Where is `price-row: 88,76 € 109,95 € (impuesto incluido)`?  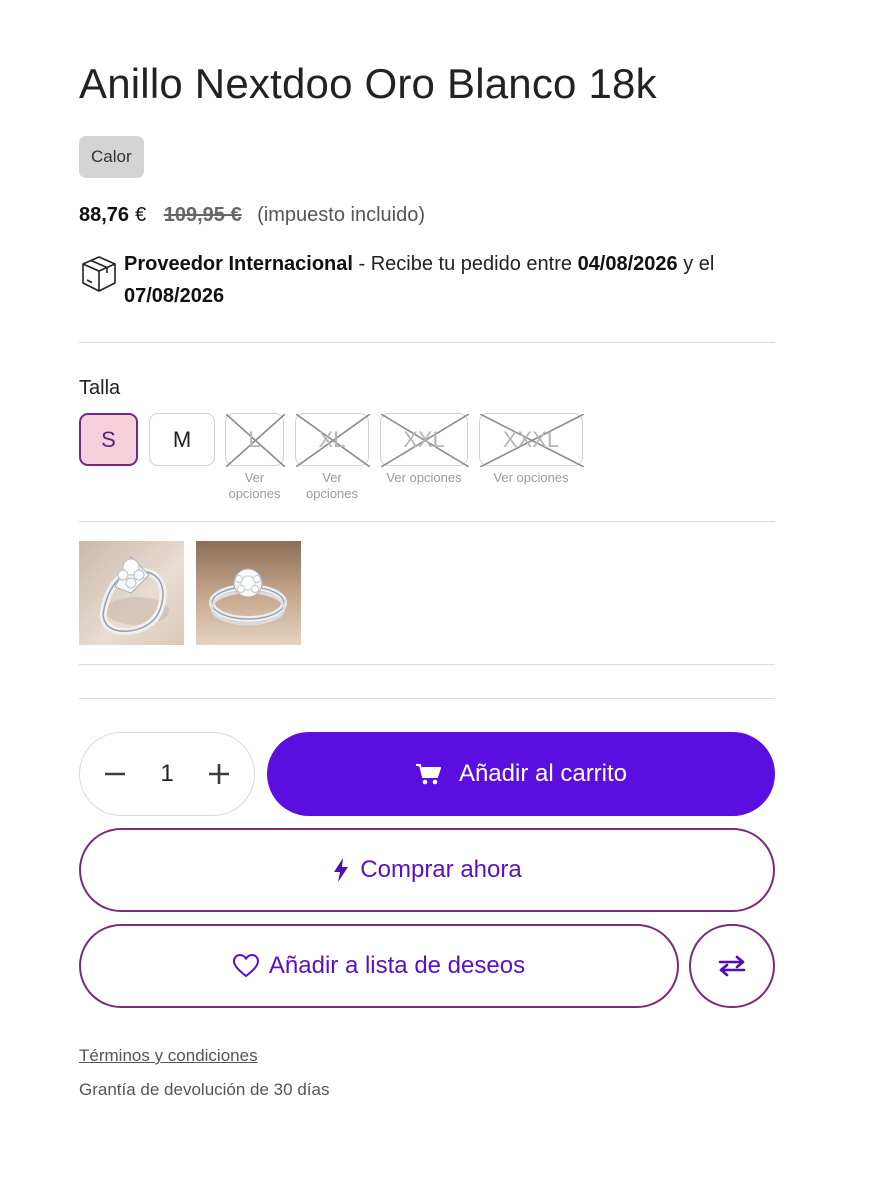
price-row: 88,76 € 109,95 € (impuesto incluido) is located at coordinates (252, 215).